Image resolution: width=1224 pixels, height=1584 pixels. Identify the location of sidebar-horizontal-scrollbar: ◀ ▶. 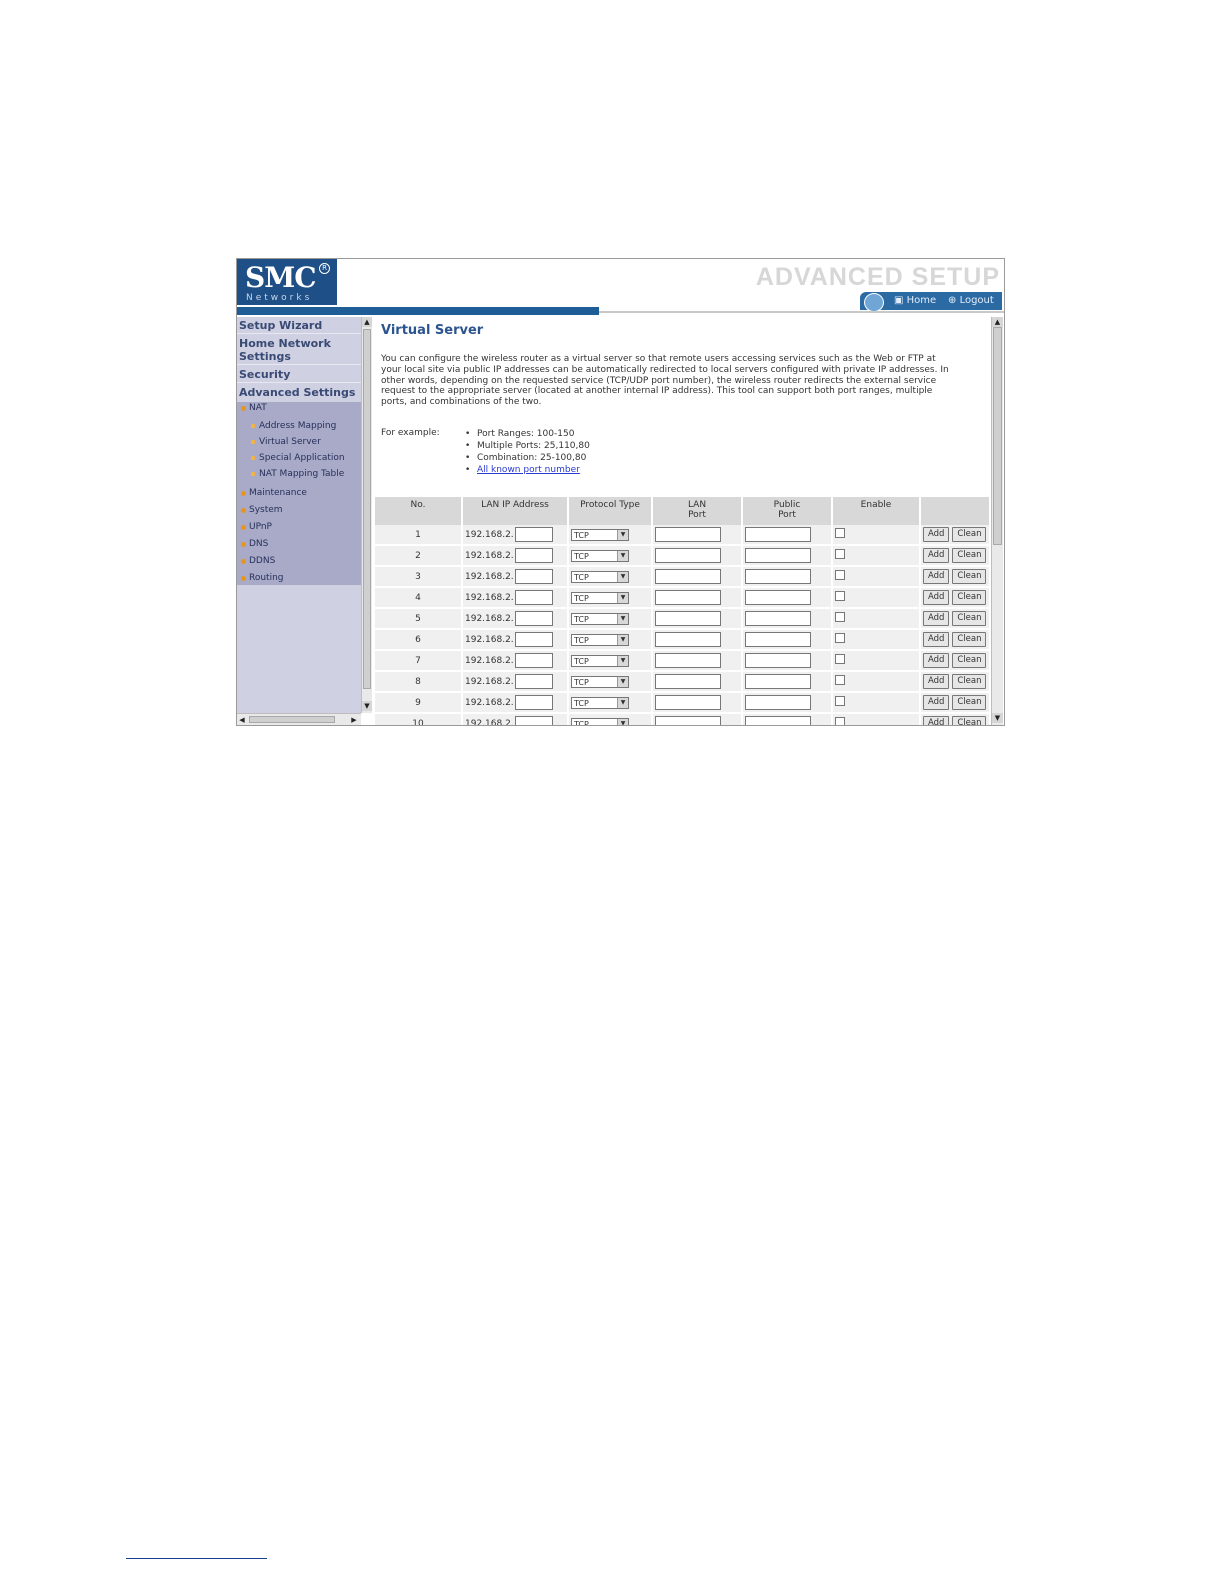
(299, 719).